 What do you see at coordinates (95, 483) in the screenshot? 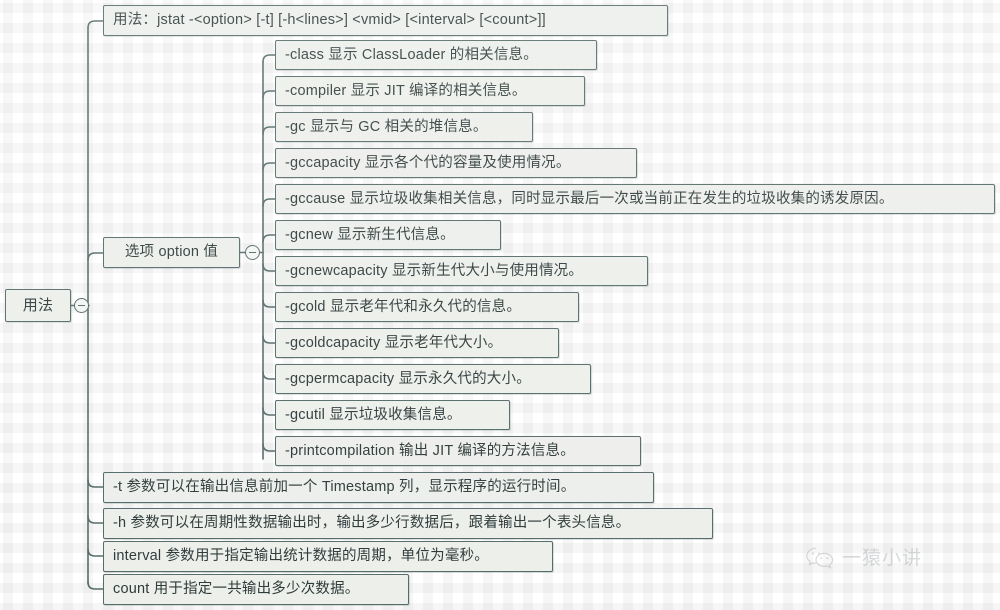
I see `connector-to-param-t` at bounding box center [95, 483].